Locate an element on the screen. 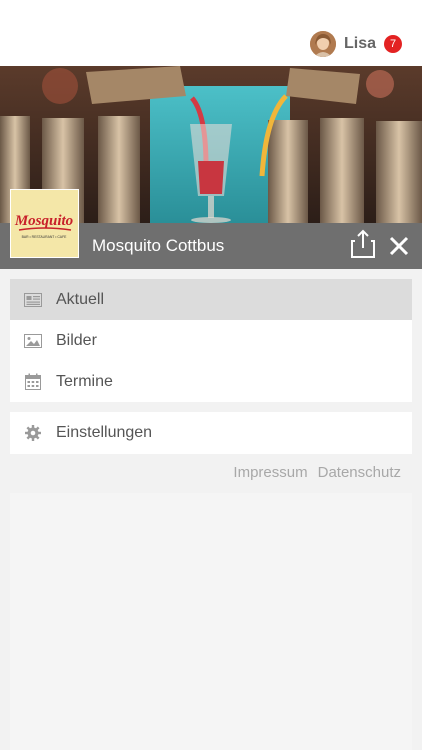 The width and height of the screenshot is (422, 750). menu-item-label: Termine is located at coordinates (84, 381).